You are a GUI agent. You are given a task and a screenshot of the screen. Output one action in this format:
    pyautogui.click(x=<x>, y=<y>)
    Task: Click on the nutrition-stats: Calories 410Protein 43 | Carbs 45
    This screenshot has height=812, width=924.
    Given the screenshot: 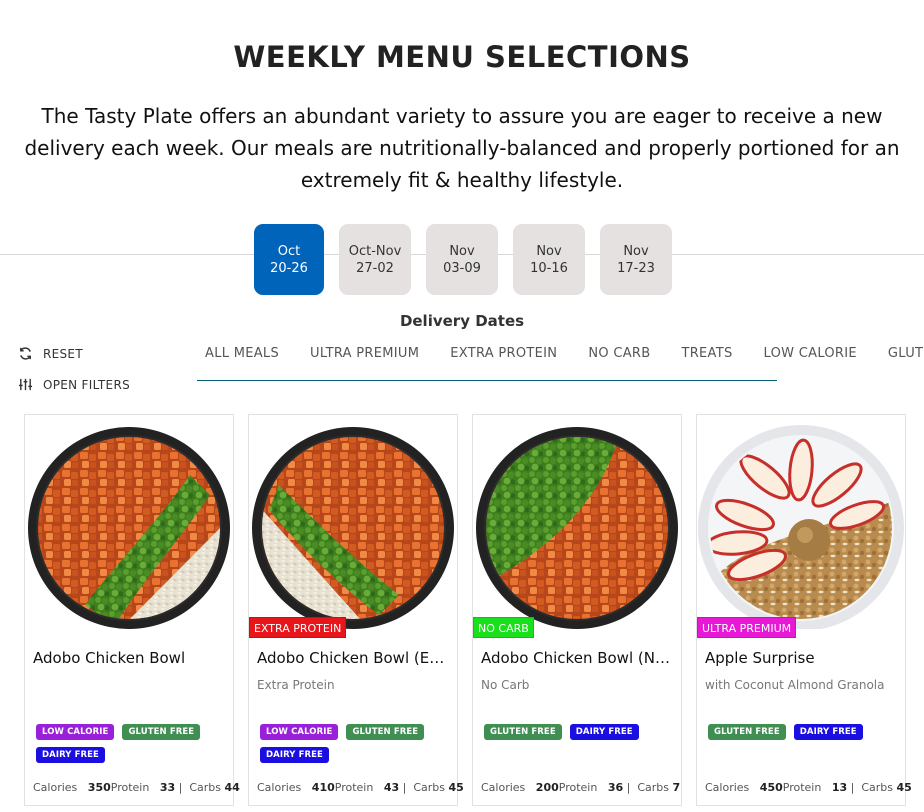 What is the action you would take?
    pyautogui.click(x=360, y=787)
    